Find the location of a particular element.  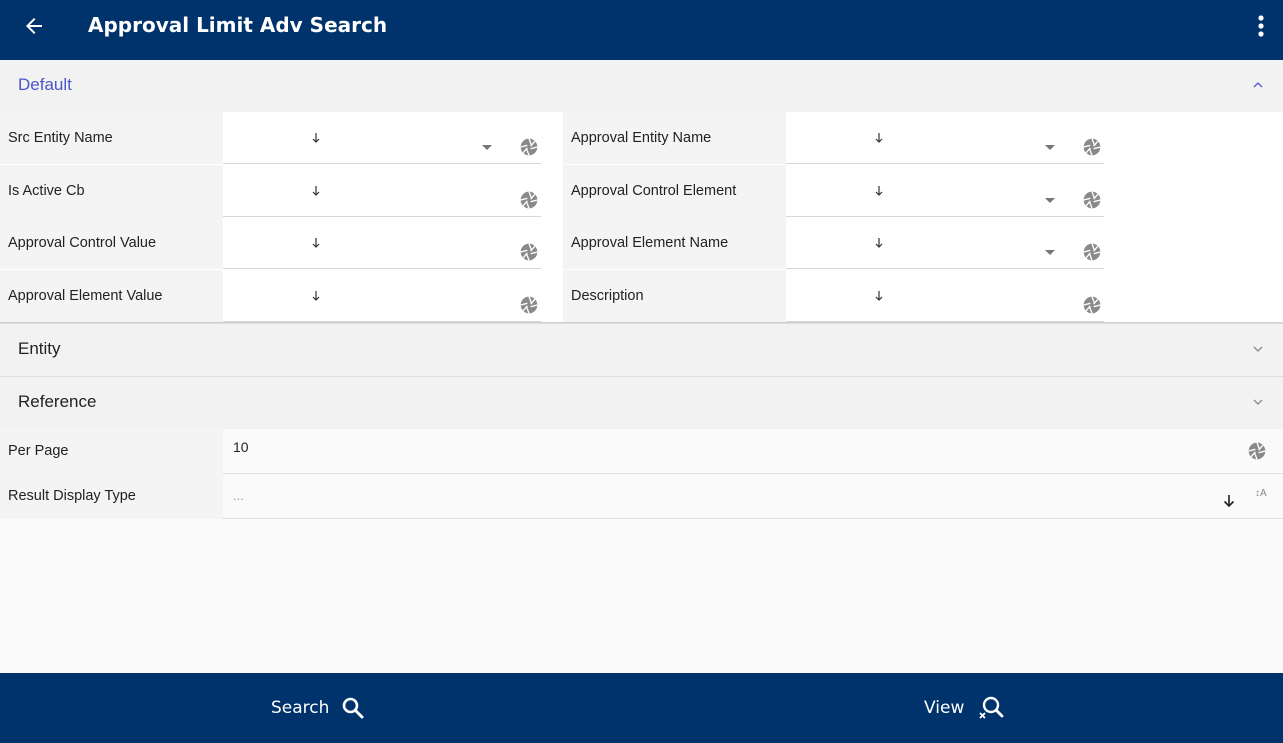

field-label: Approval Control Element is located at coordinates (674, 190).